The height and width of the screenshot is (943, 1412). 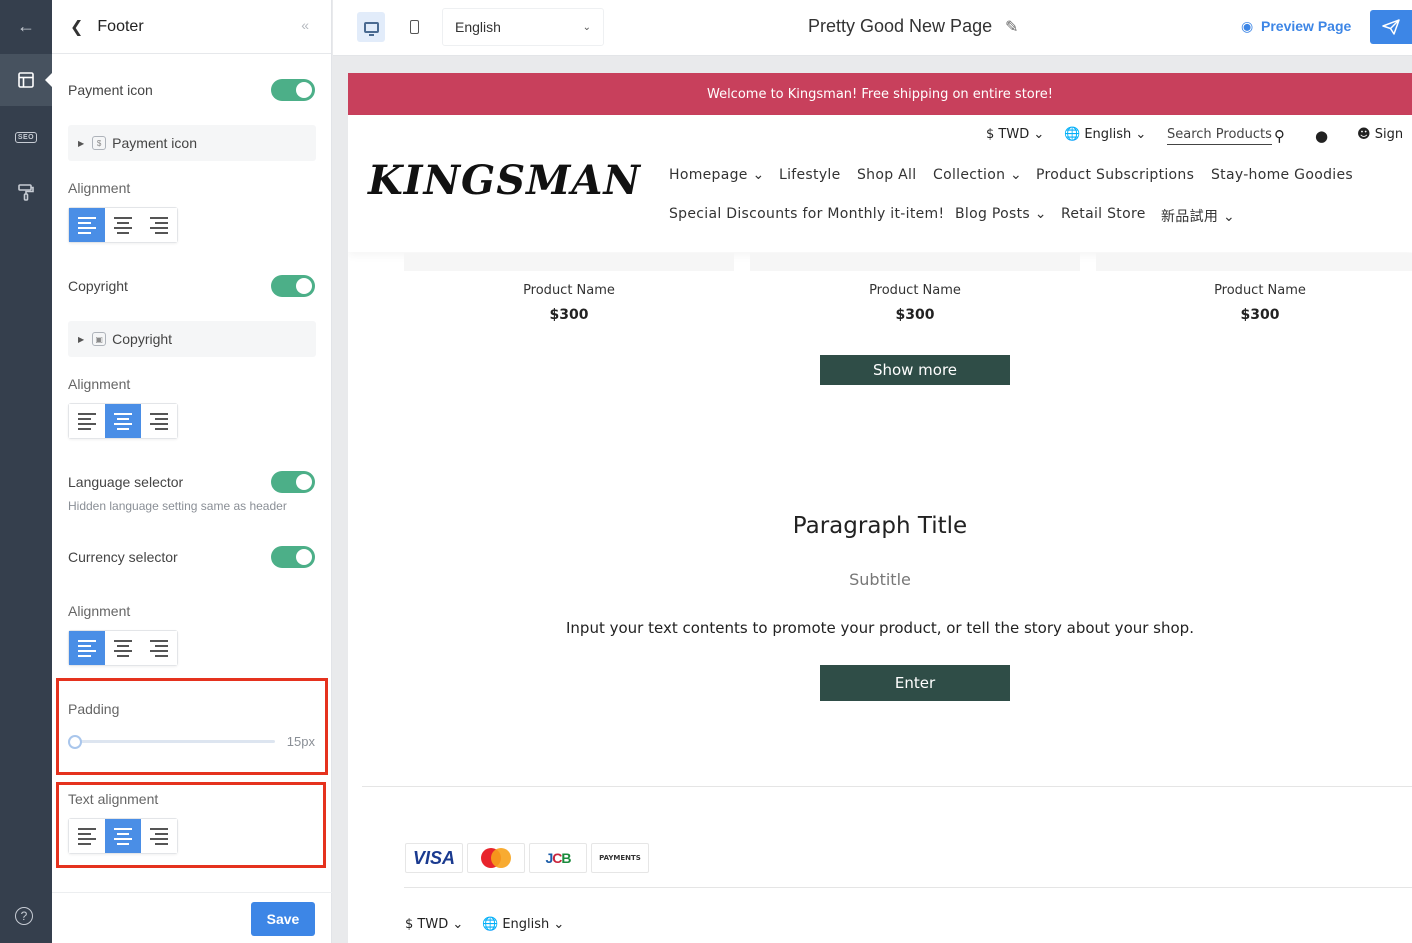 What do you see at coordinates (293, 557) in the screenshot?
I see `currency-selector-toggle` at bounding box center [293, 557].